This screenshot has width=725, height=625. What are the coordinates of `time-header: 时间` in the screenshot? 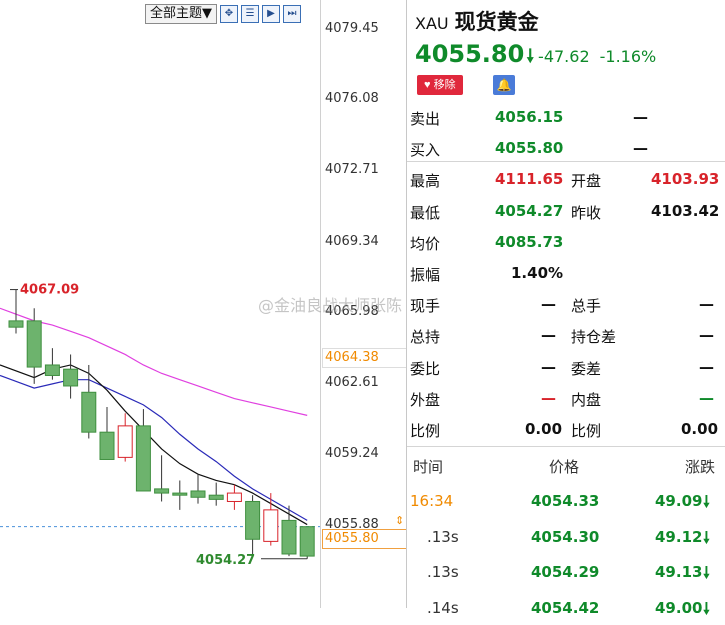 It's located at (428, 467).